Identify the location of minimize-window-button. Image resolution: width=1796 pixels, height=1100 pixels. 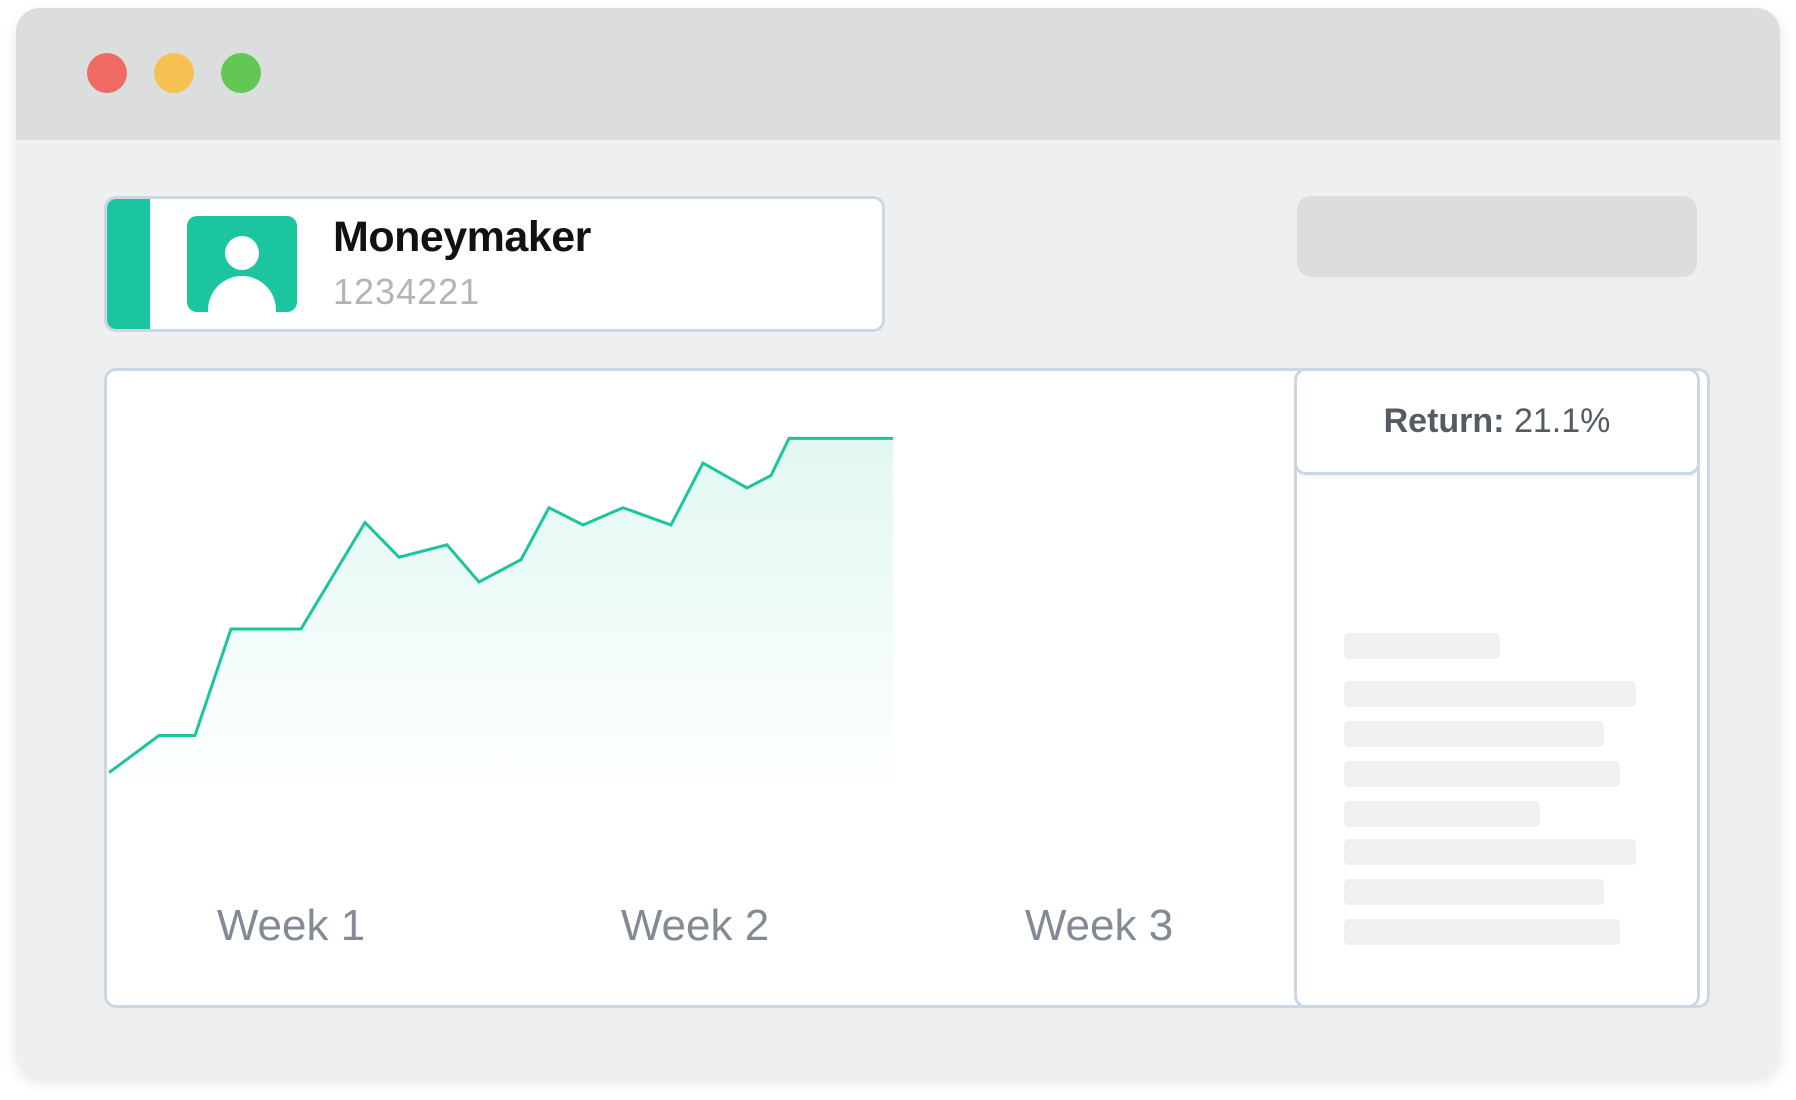
(174, 73).